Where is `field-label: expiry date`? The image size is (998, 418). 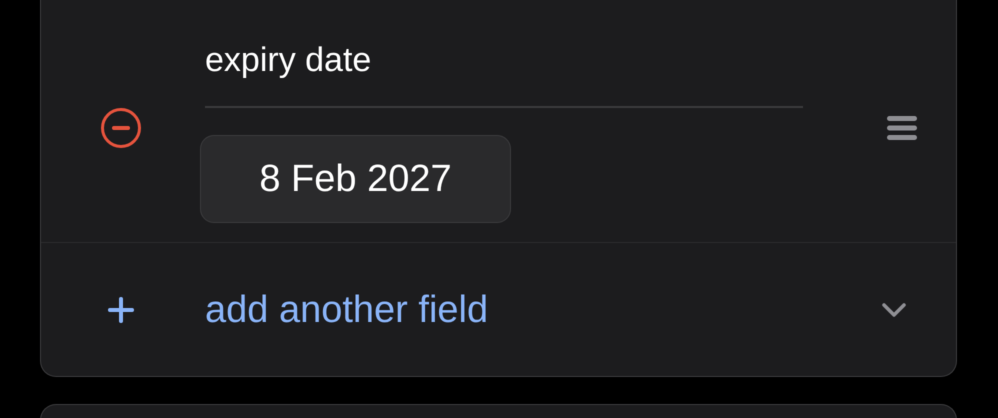 field-label: expiry date is located at coordinates (504, 60).